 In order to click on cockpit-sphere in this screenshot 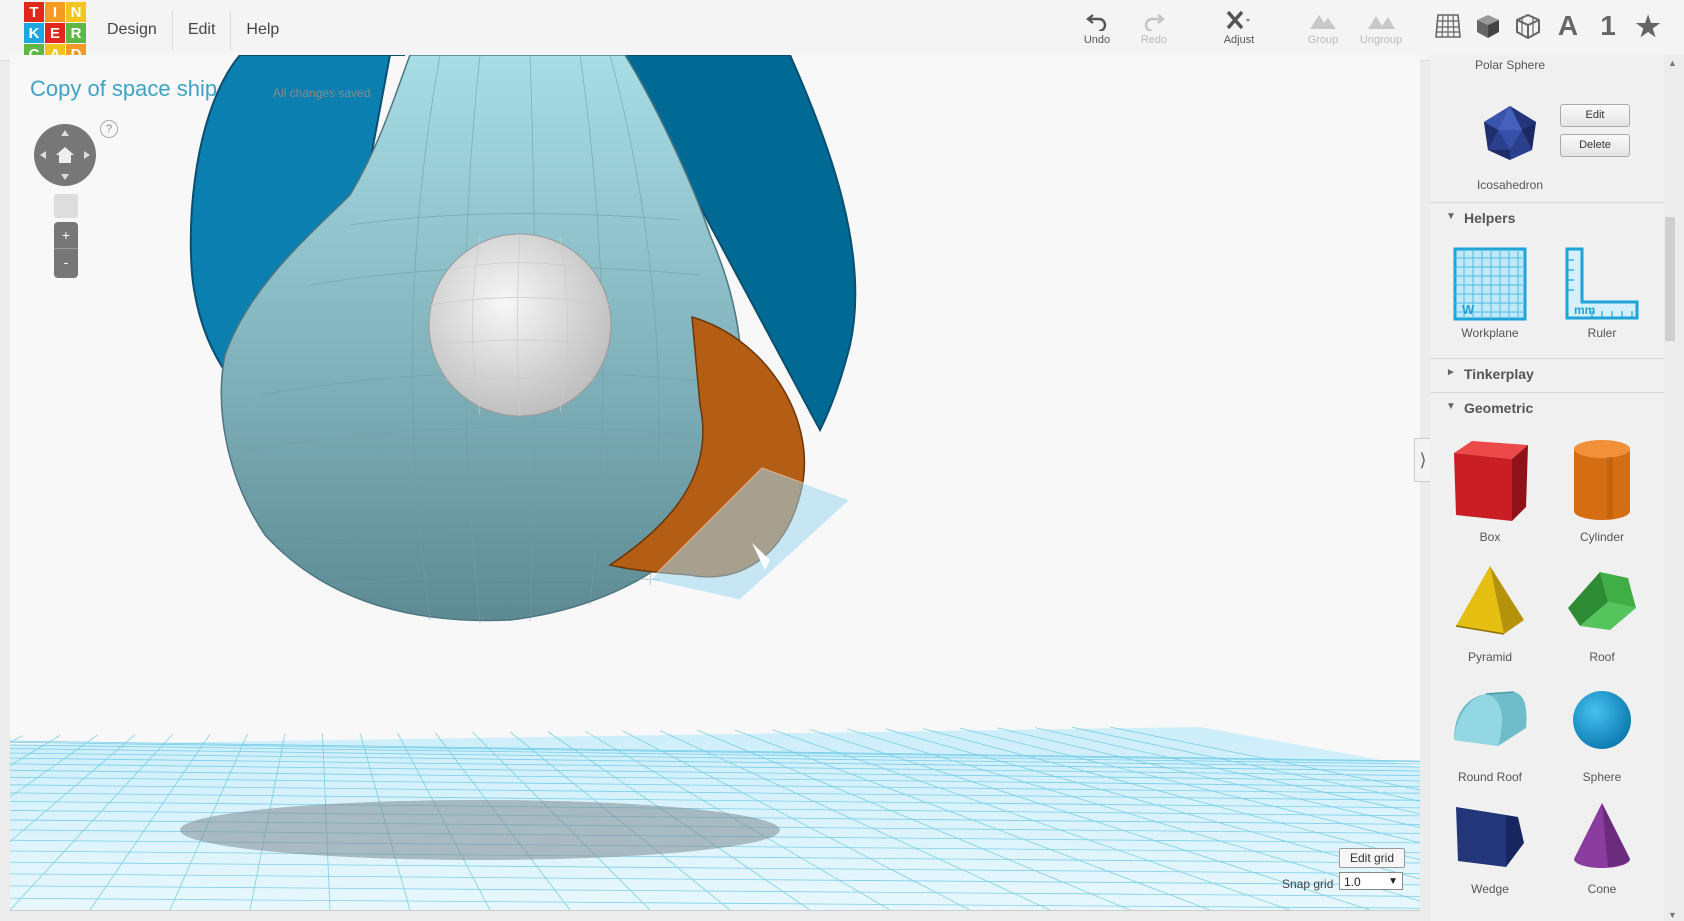, I will do `click(520, 325)`.